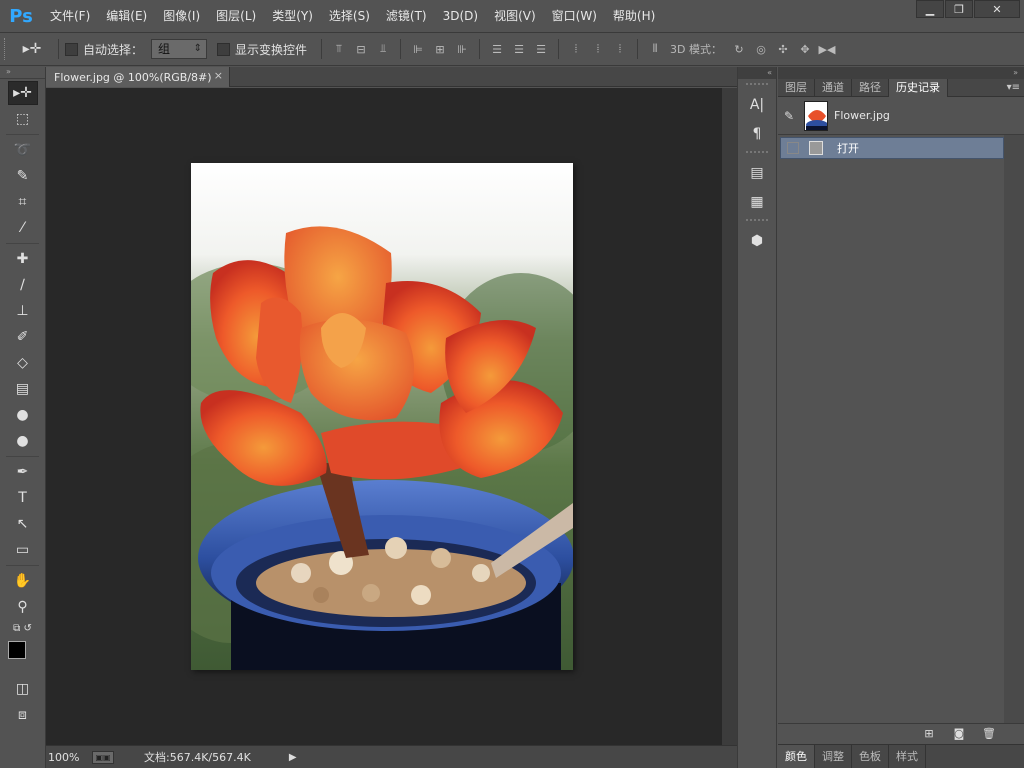 The height and width of the screenshot is (768, 1024). What do you see at coordinates (179, 49) in the screenshot?
I see `auto-select-dropdown: 组` at bounding box center [179, 49].